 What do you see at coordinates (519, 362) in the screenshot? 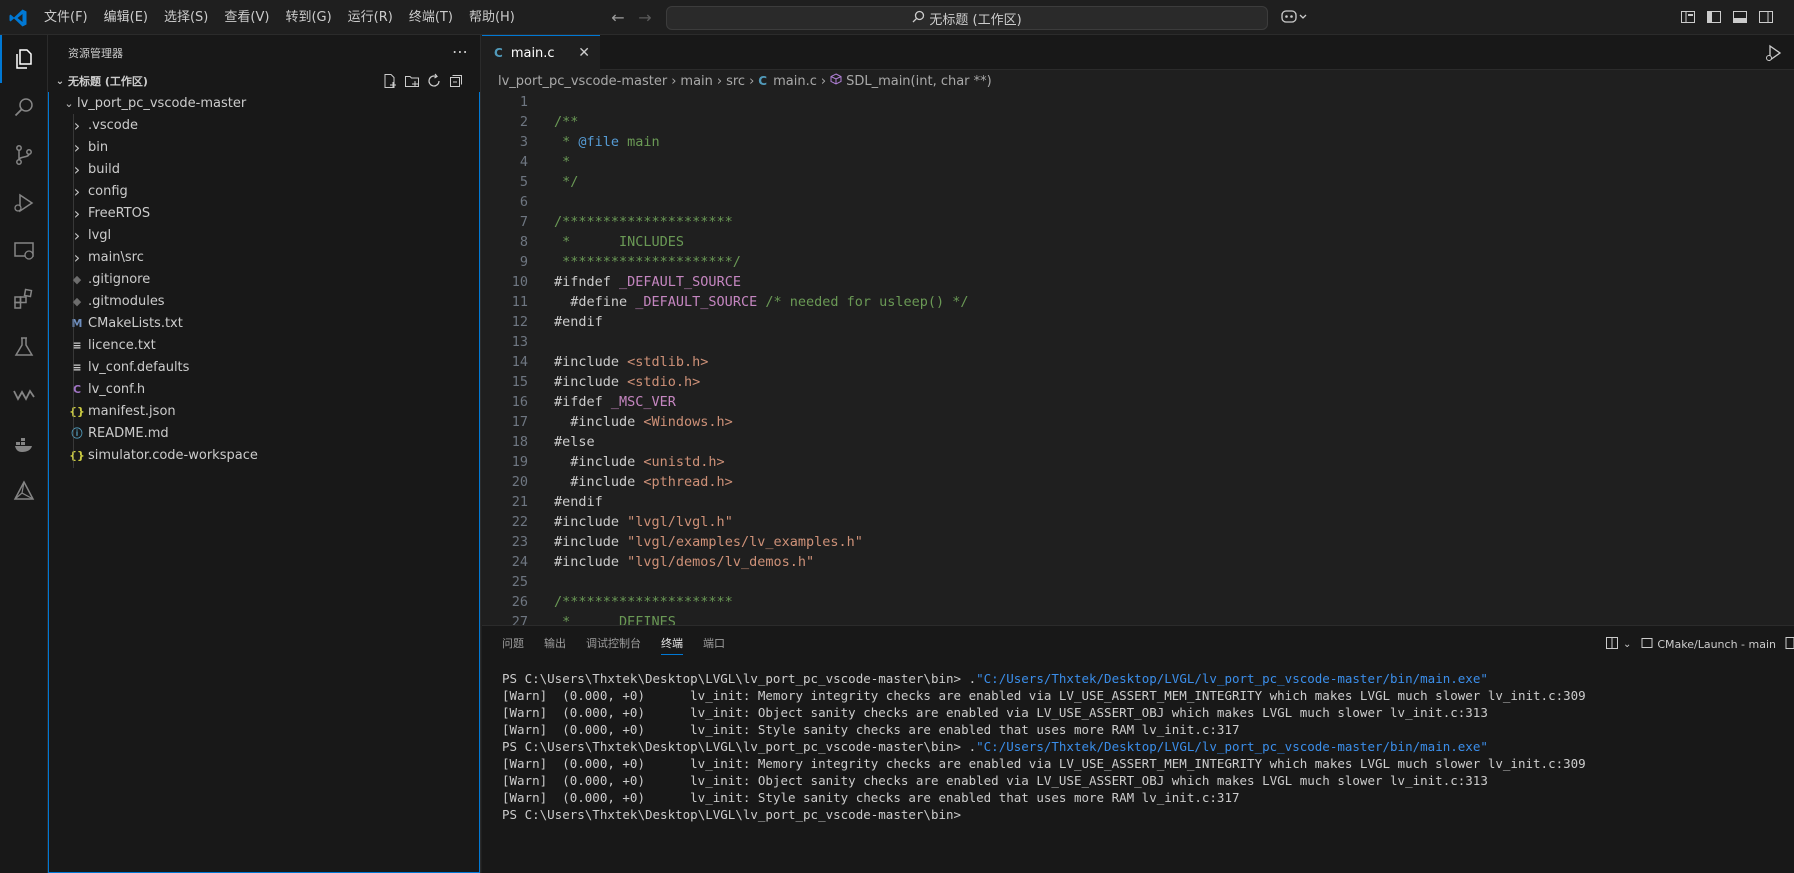
I see `line-number: 14` at bounding box center [519, 362].